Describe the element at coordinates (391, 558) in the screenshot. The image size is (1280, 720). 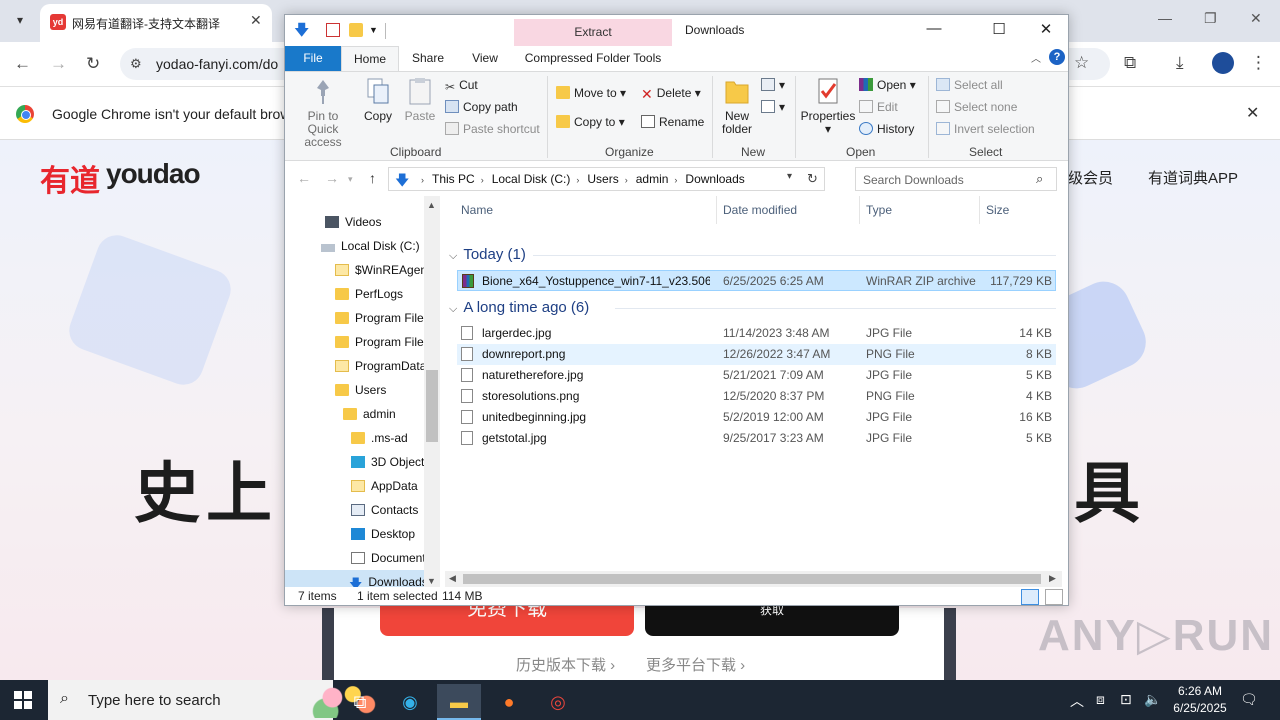
I see `nav-item-documents: Documents` at that location.